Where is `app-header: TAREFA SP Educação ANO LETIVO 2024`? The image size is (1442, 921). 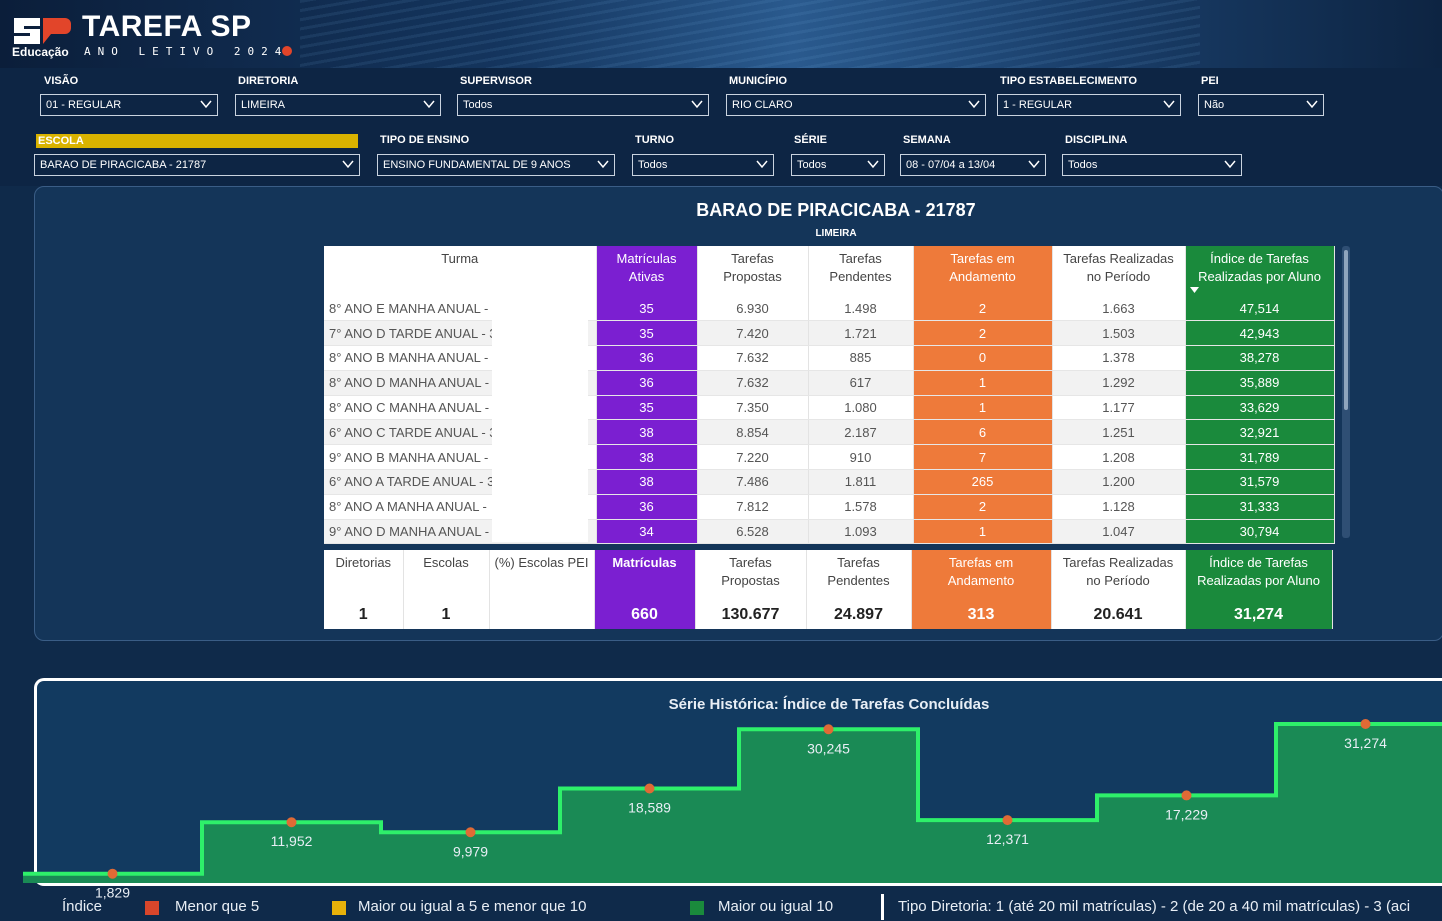
app-header: TAREFA SP Educação ANO LETIVO 2024 is located at coordinates (721, 34).